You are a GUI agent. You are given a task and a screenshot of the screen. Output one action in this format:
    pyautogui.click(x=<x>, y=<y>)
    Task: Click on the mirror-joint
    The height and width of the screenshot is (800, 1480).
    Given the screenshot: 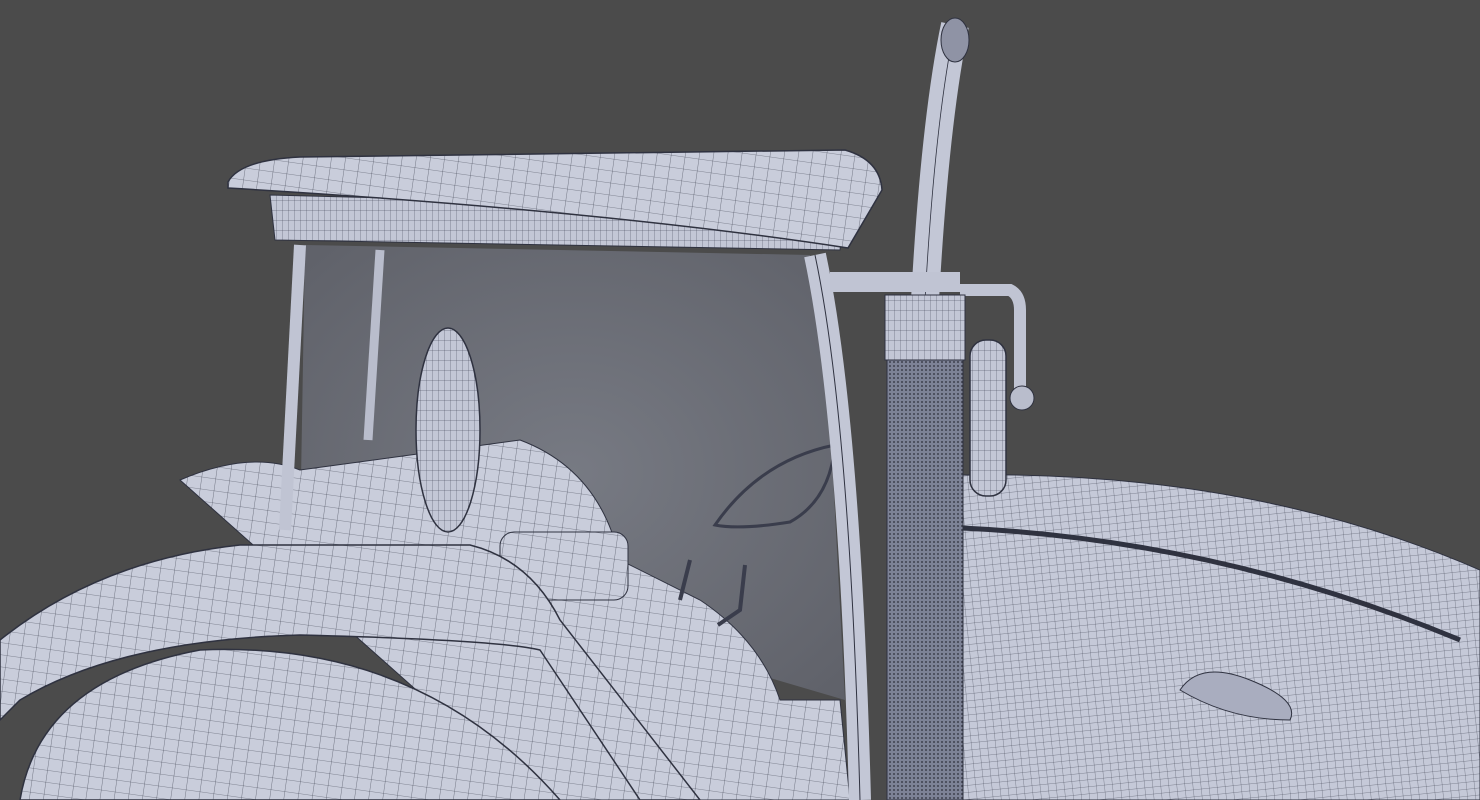 What is the action you would take?
    pyautogui.click(x=1022, y=398)
    